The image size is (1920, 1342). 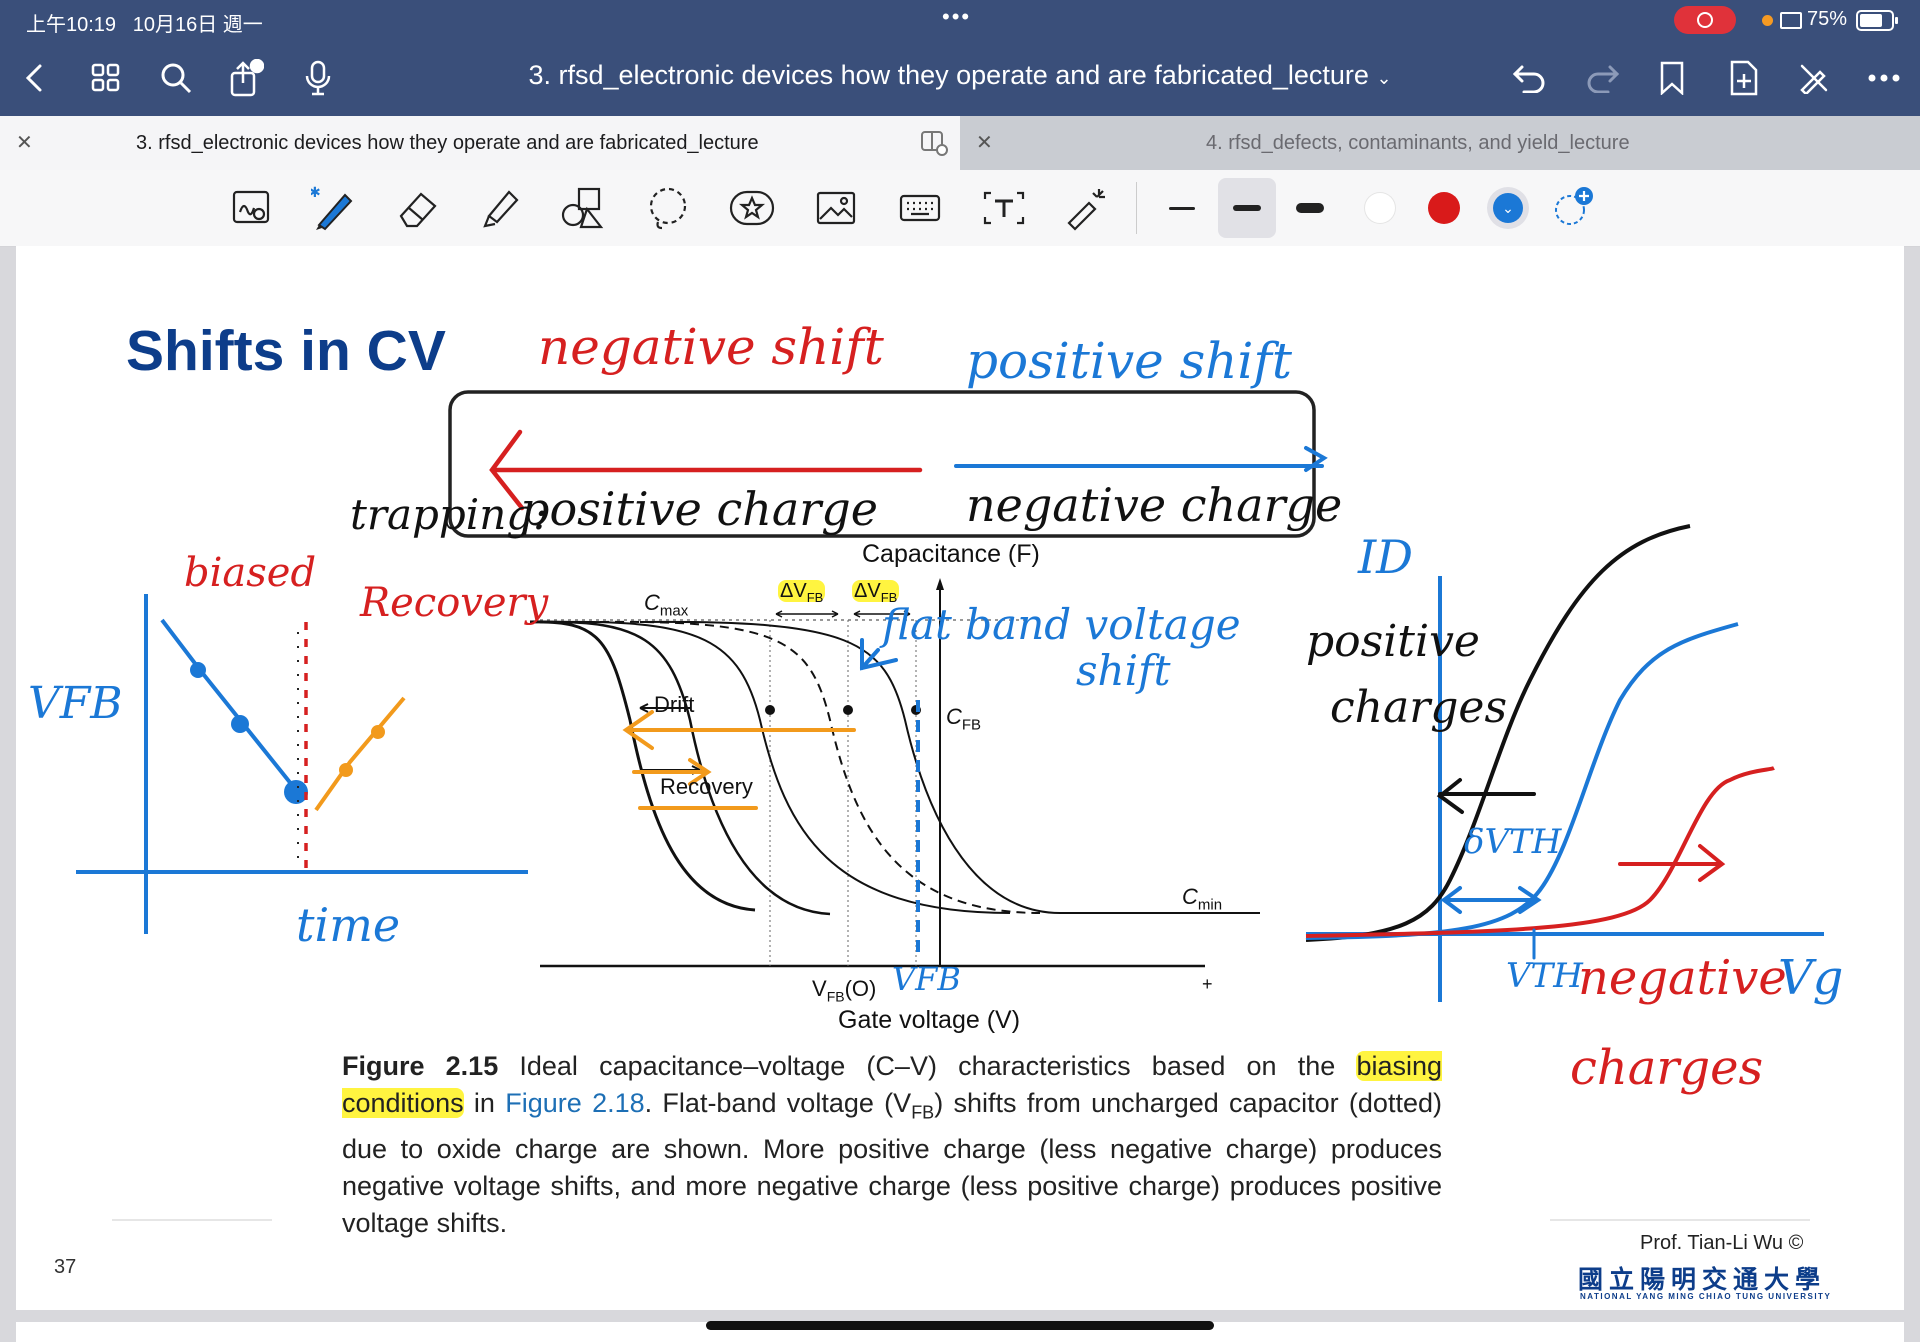 I want to click on delta-vth-arrow, so click(x=1491, y=900).